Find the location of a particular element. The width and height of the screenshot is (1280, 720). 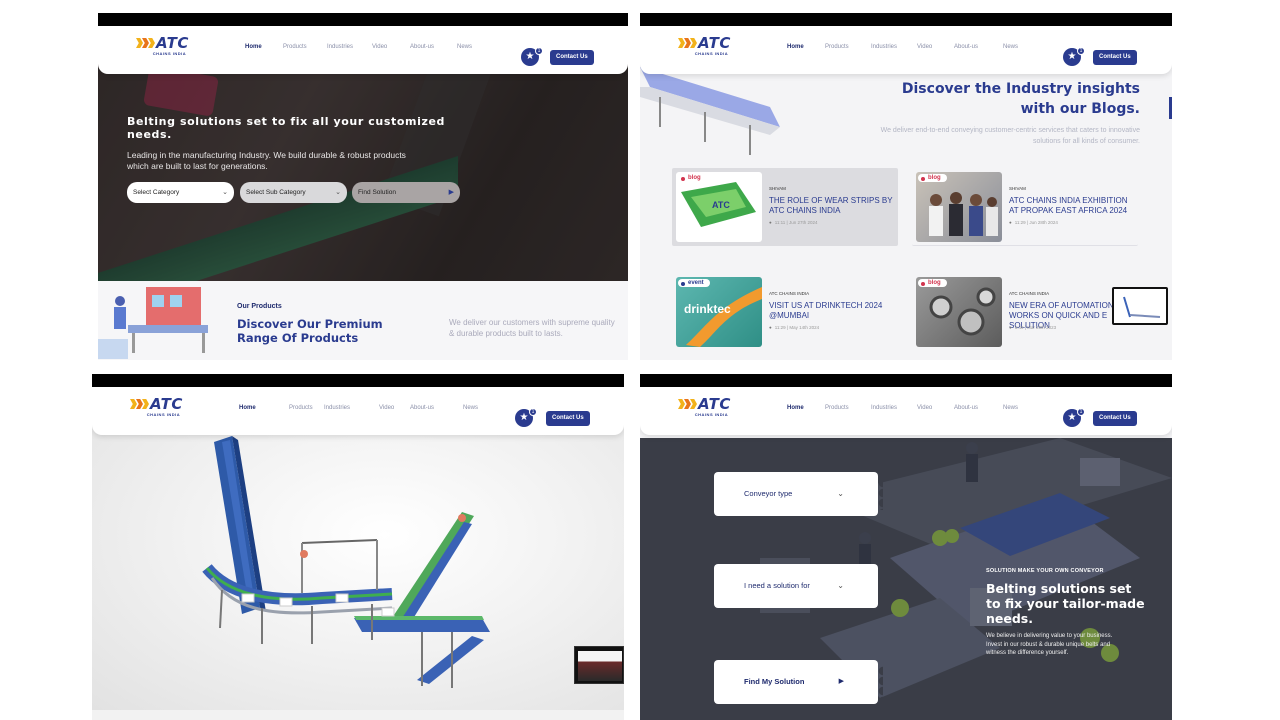

hero-overlay is located at coordinates (363, 175).